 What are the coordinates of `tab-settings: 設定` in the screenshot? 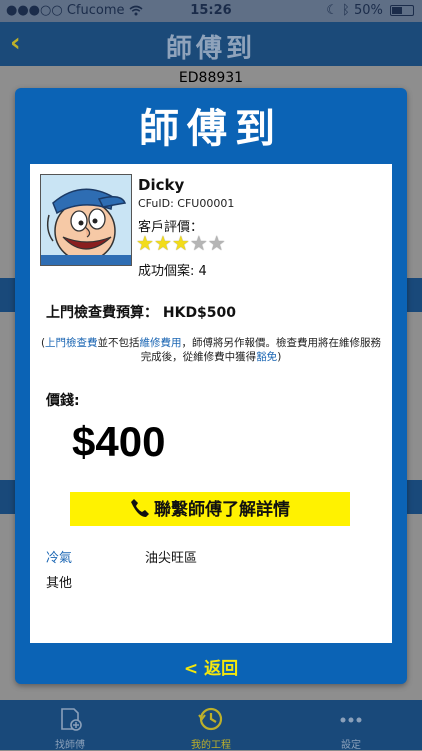 It's located at (351, 725).